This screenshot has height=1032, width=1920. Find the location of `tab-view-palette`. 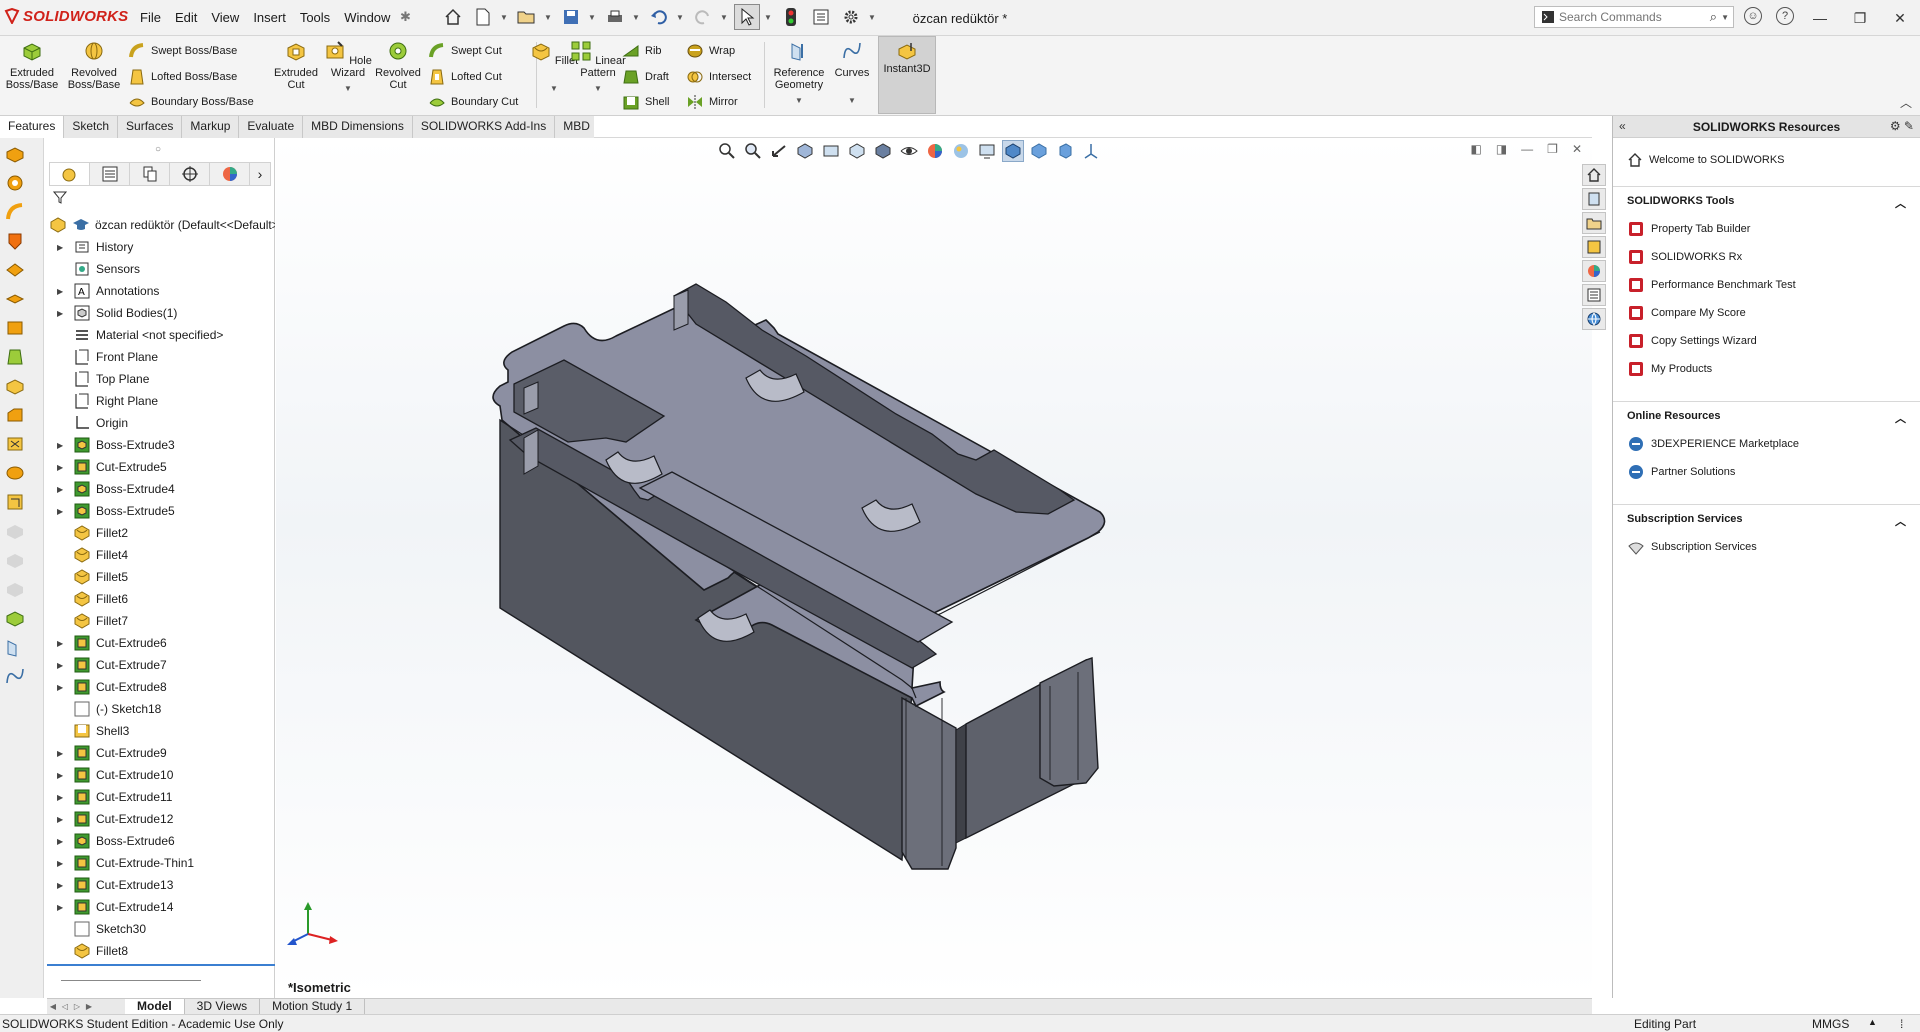

tab-view-palette is located at coordinates (1594, 247).